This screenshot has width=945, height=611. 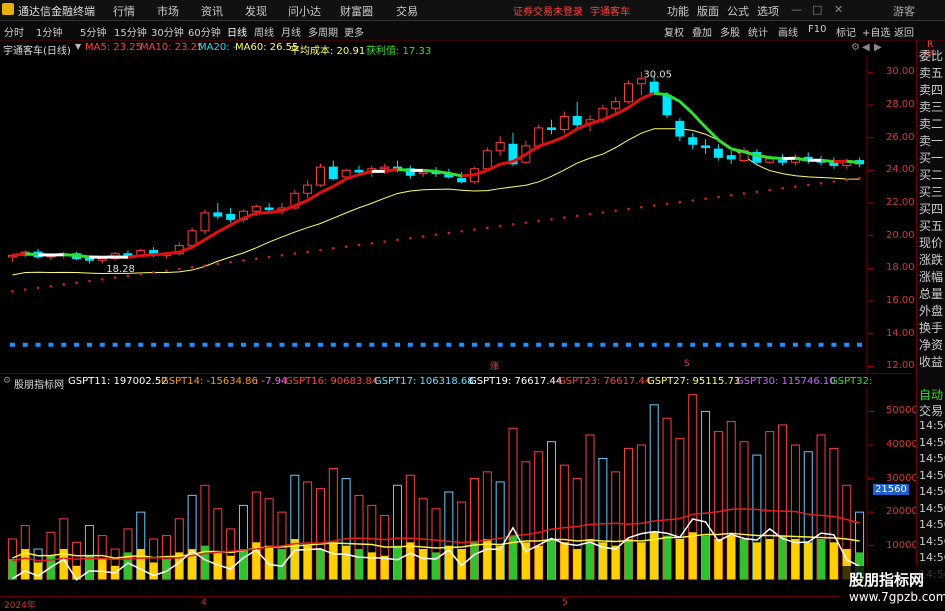 I want to click on gspt14b-value: : -7.94, so click(x=271, y=381).